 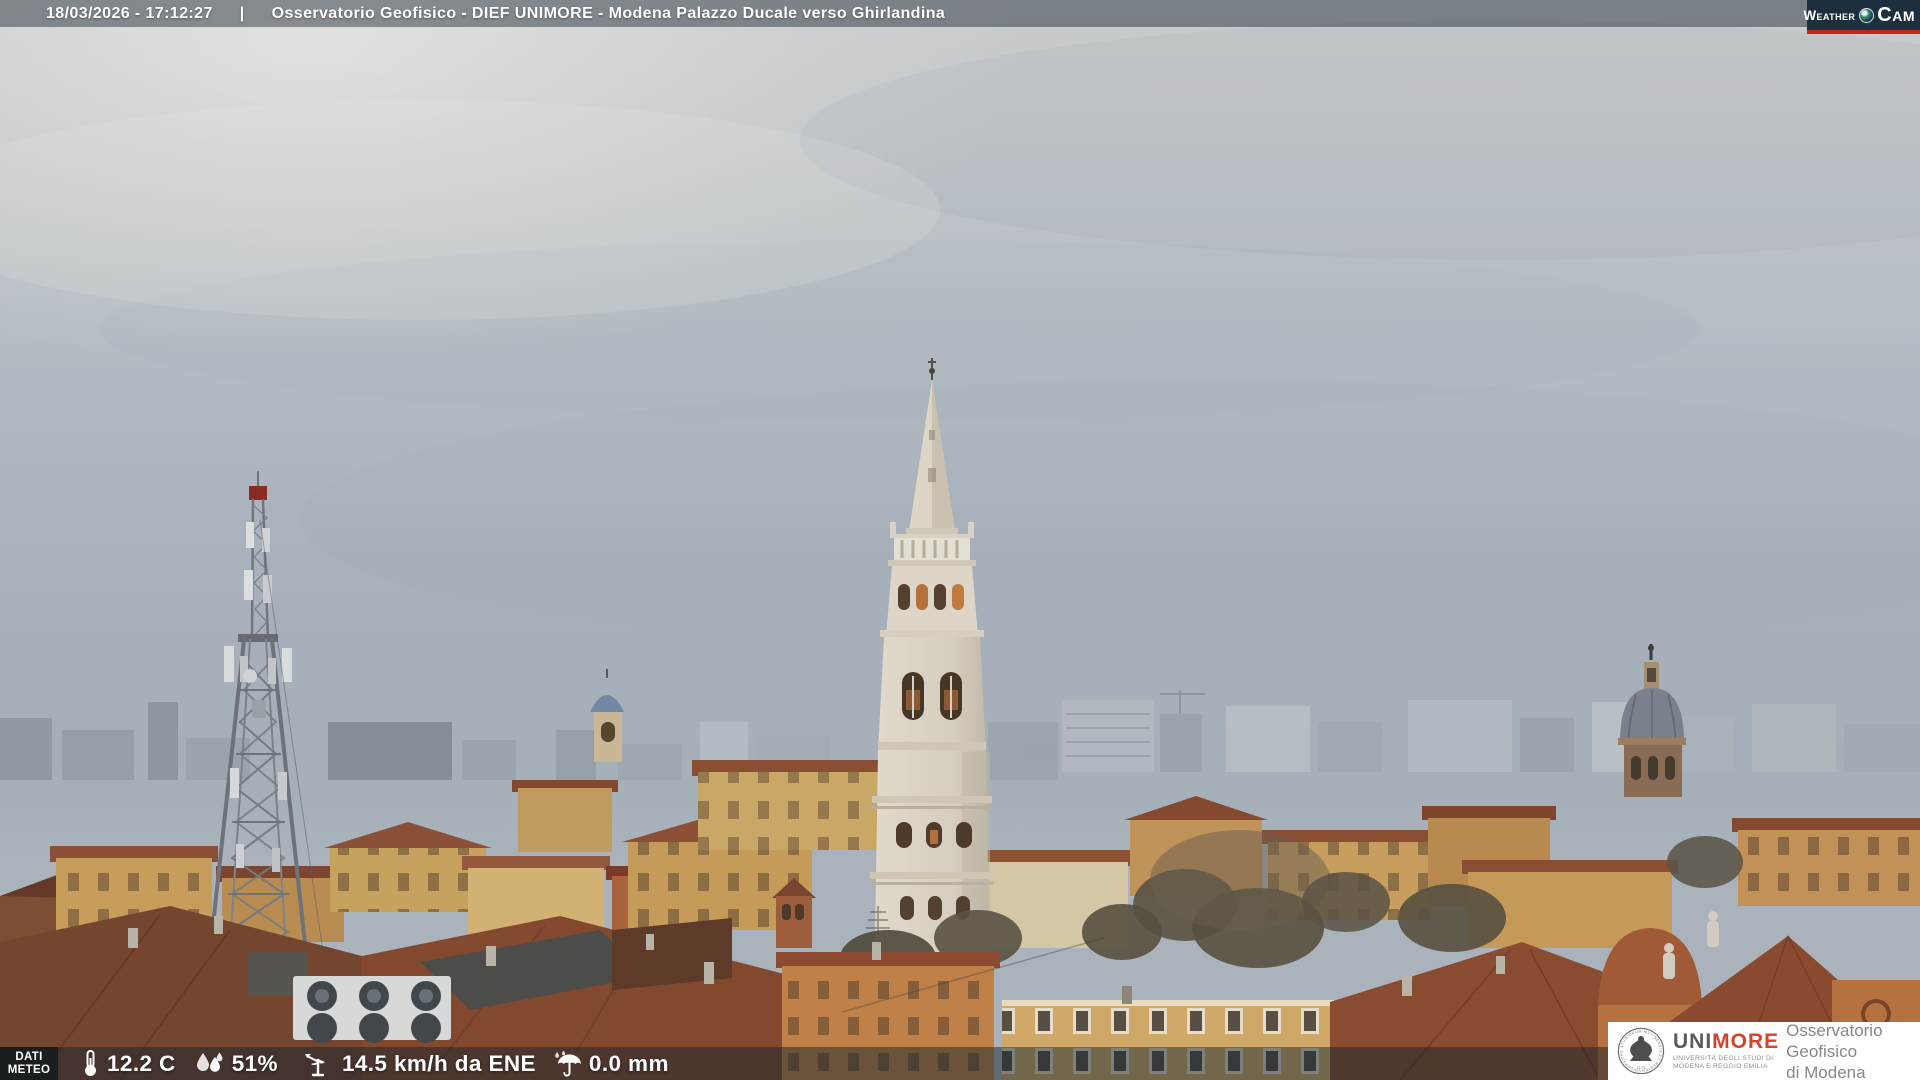 What do you see at coordinates (1693, 1041) in the screenshot?
I see `unimore-uni: UNI` at bounding box center [1693, 1041].